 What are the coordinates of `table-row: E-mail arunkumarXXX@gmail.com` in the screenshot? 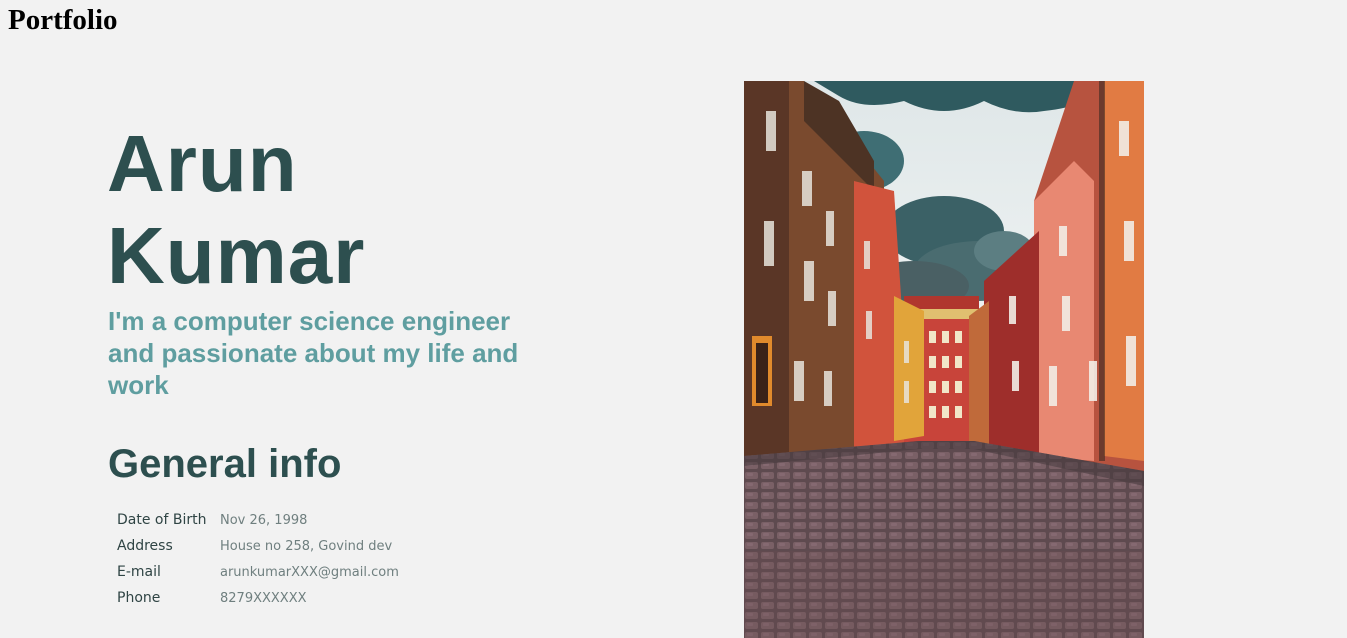 It's located at (258, 572).